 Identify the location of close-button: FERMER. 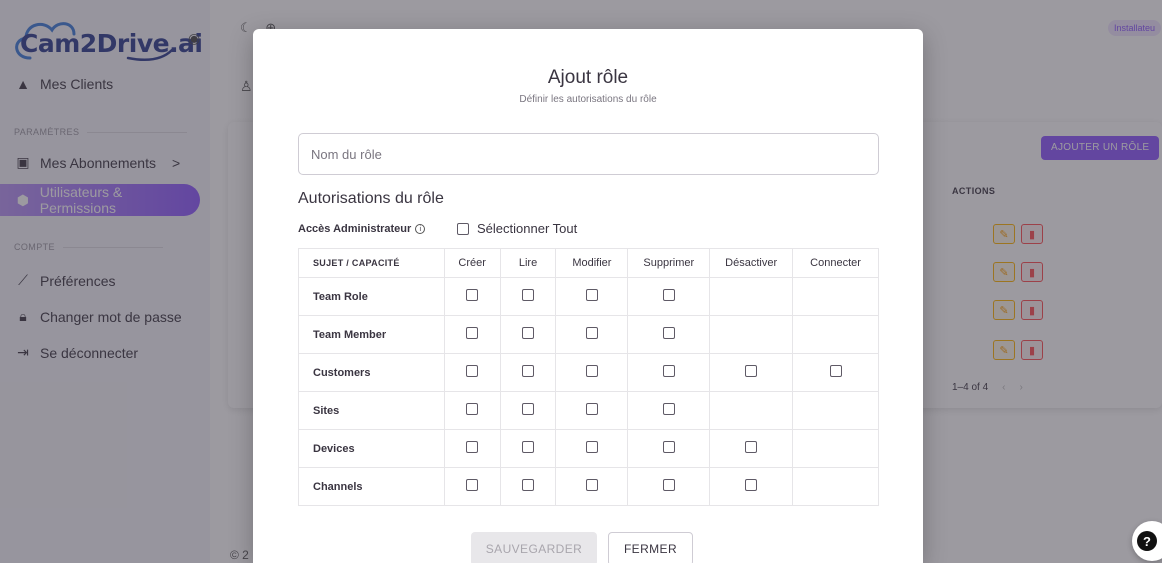
(650, 547).